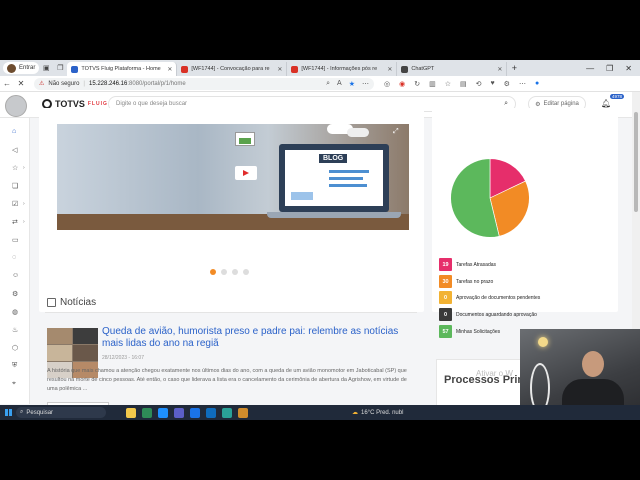  What do you see at coordinates (493, 84) in the screenshot?
I see `copilot-icon: ♥` at bounding box center [493, 84].